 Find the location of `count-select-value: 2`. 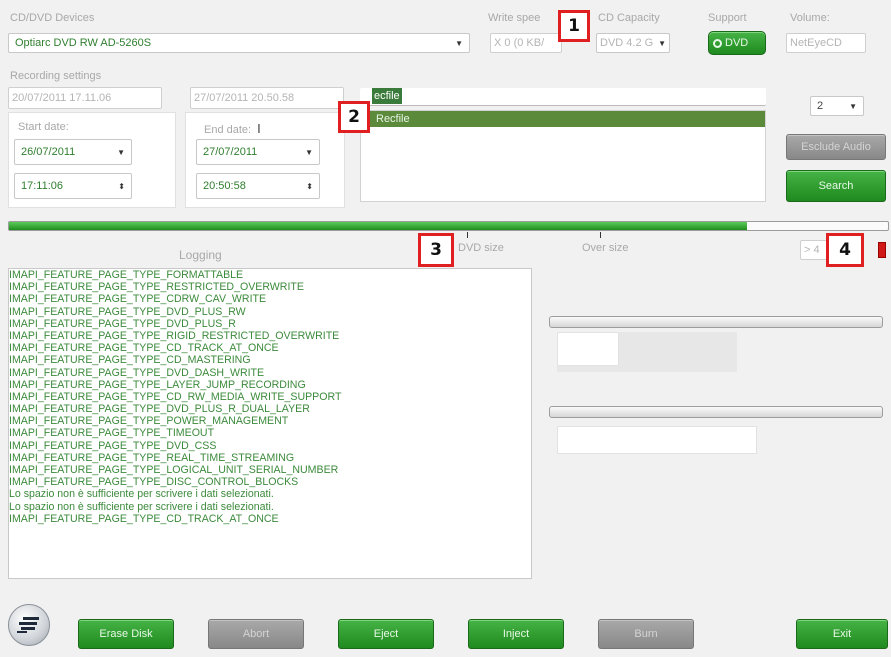

count-select-value: 2 is located at coordinates (820, 106).